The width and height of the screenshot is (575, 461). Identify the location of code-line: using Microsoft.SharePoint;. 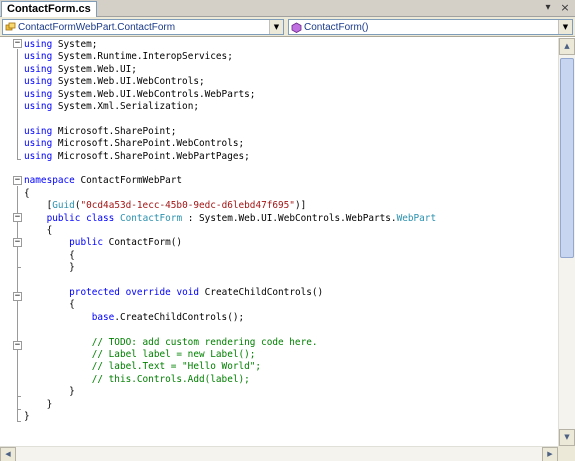
(100, 132).